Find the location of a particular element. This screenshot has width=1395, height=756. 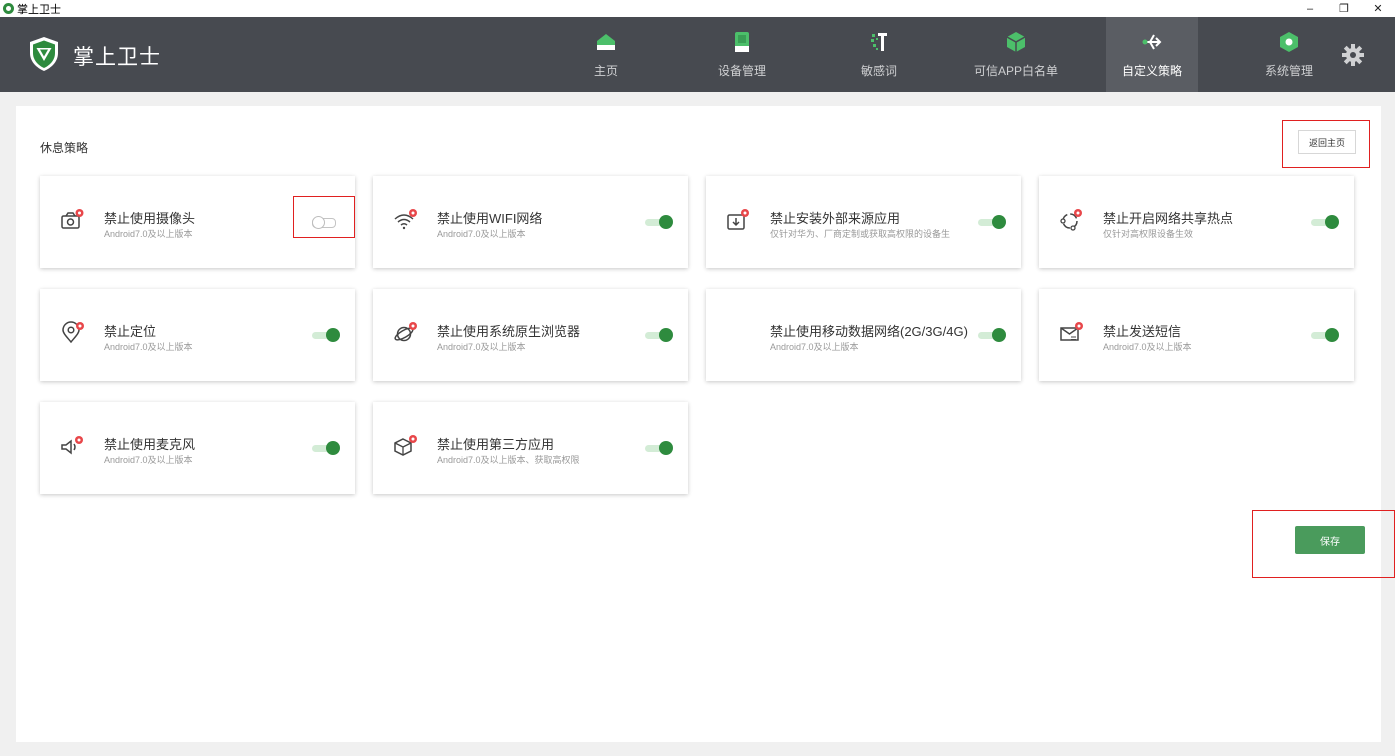

window-controls: – ❐ ✕ is located at coordinates (1344, 8).